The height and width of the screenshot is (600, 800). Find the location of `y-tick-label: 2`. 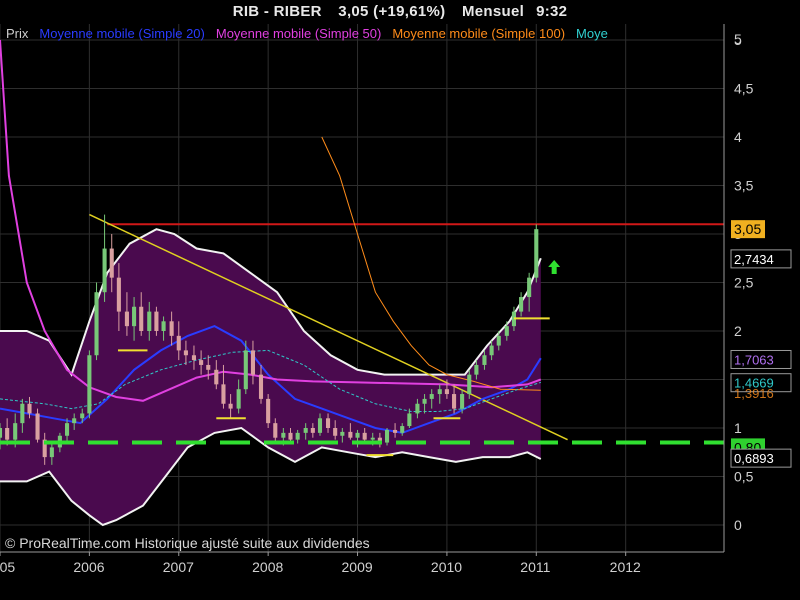

y-tick-label: 2 is located at coordinates (738, 331).